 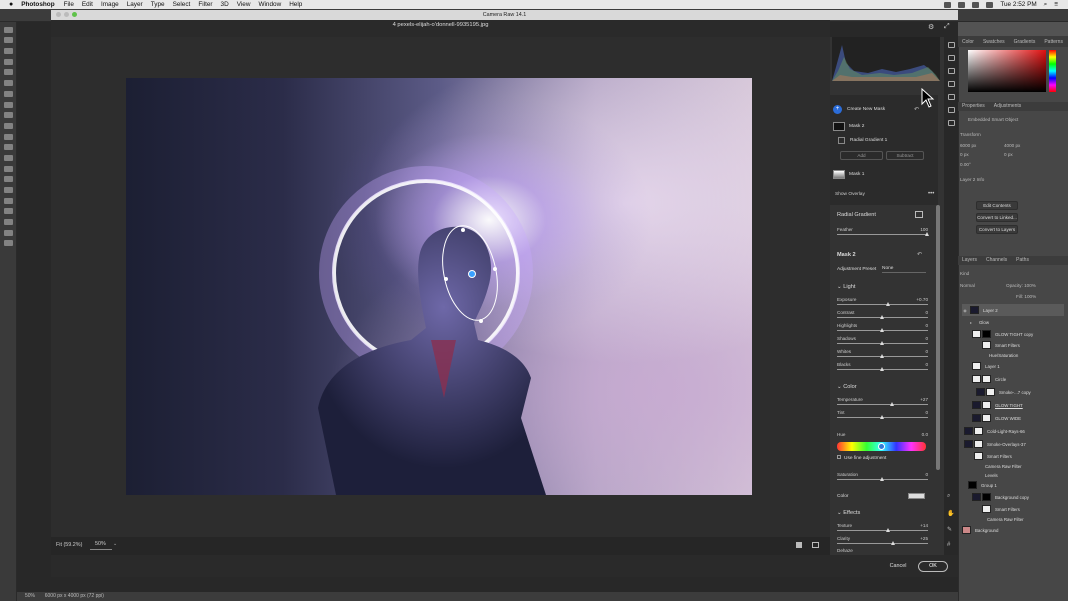 I want to click on feather-slider: Feather 100, so click(x=883, y=232).